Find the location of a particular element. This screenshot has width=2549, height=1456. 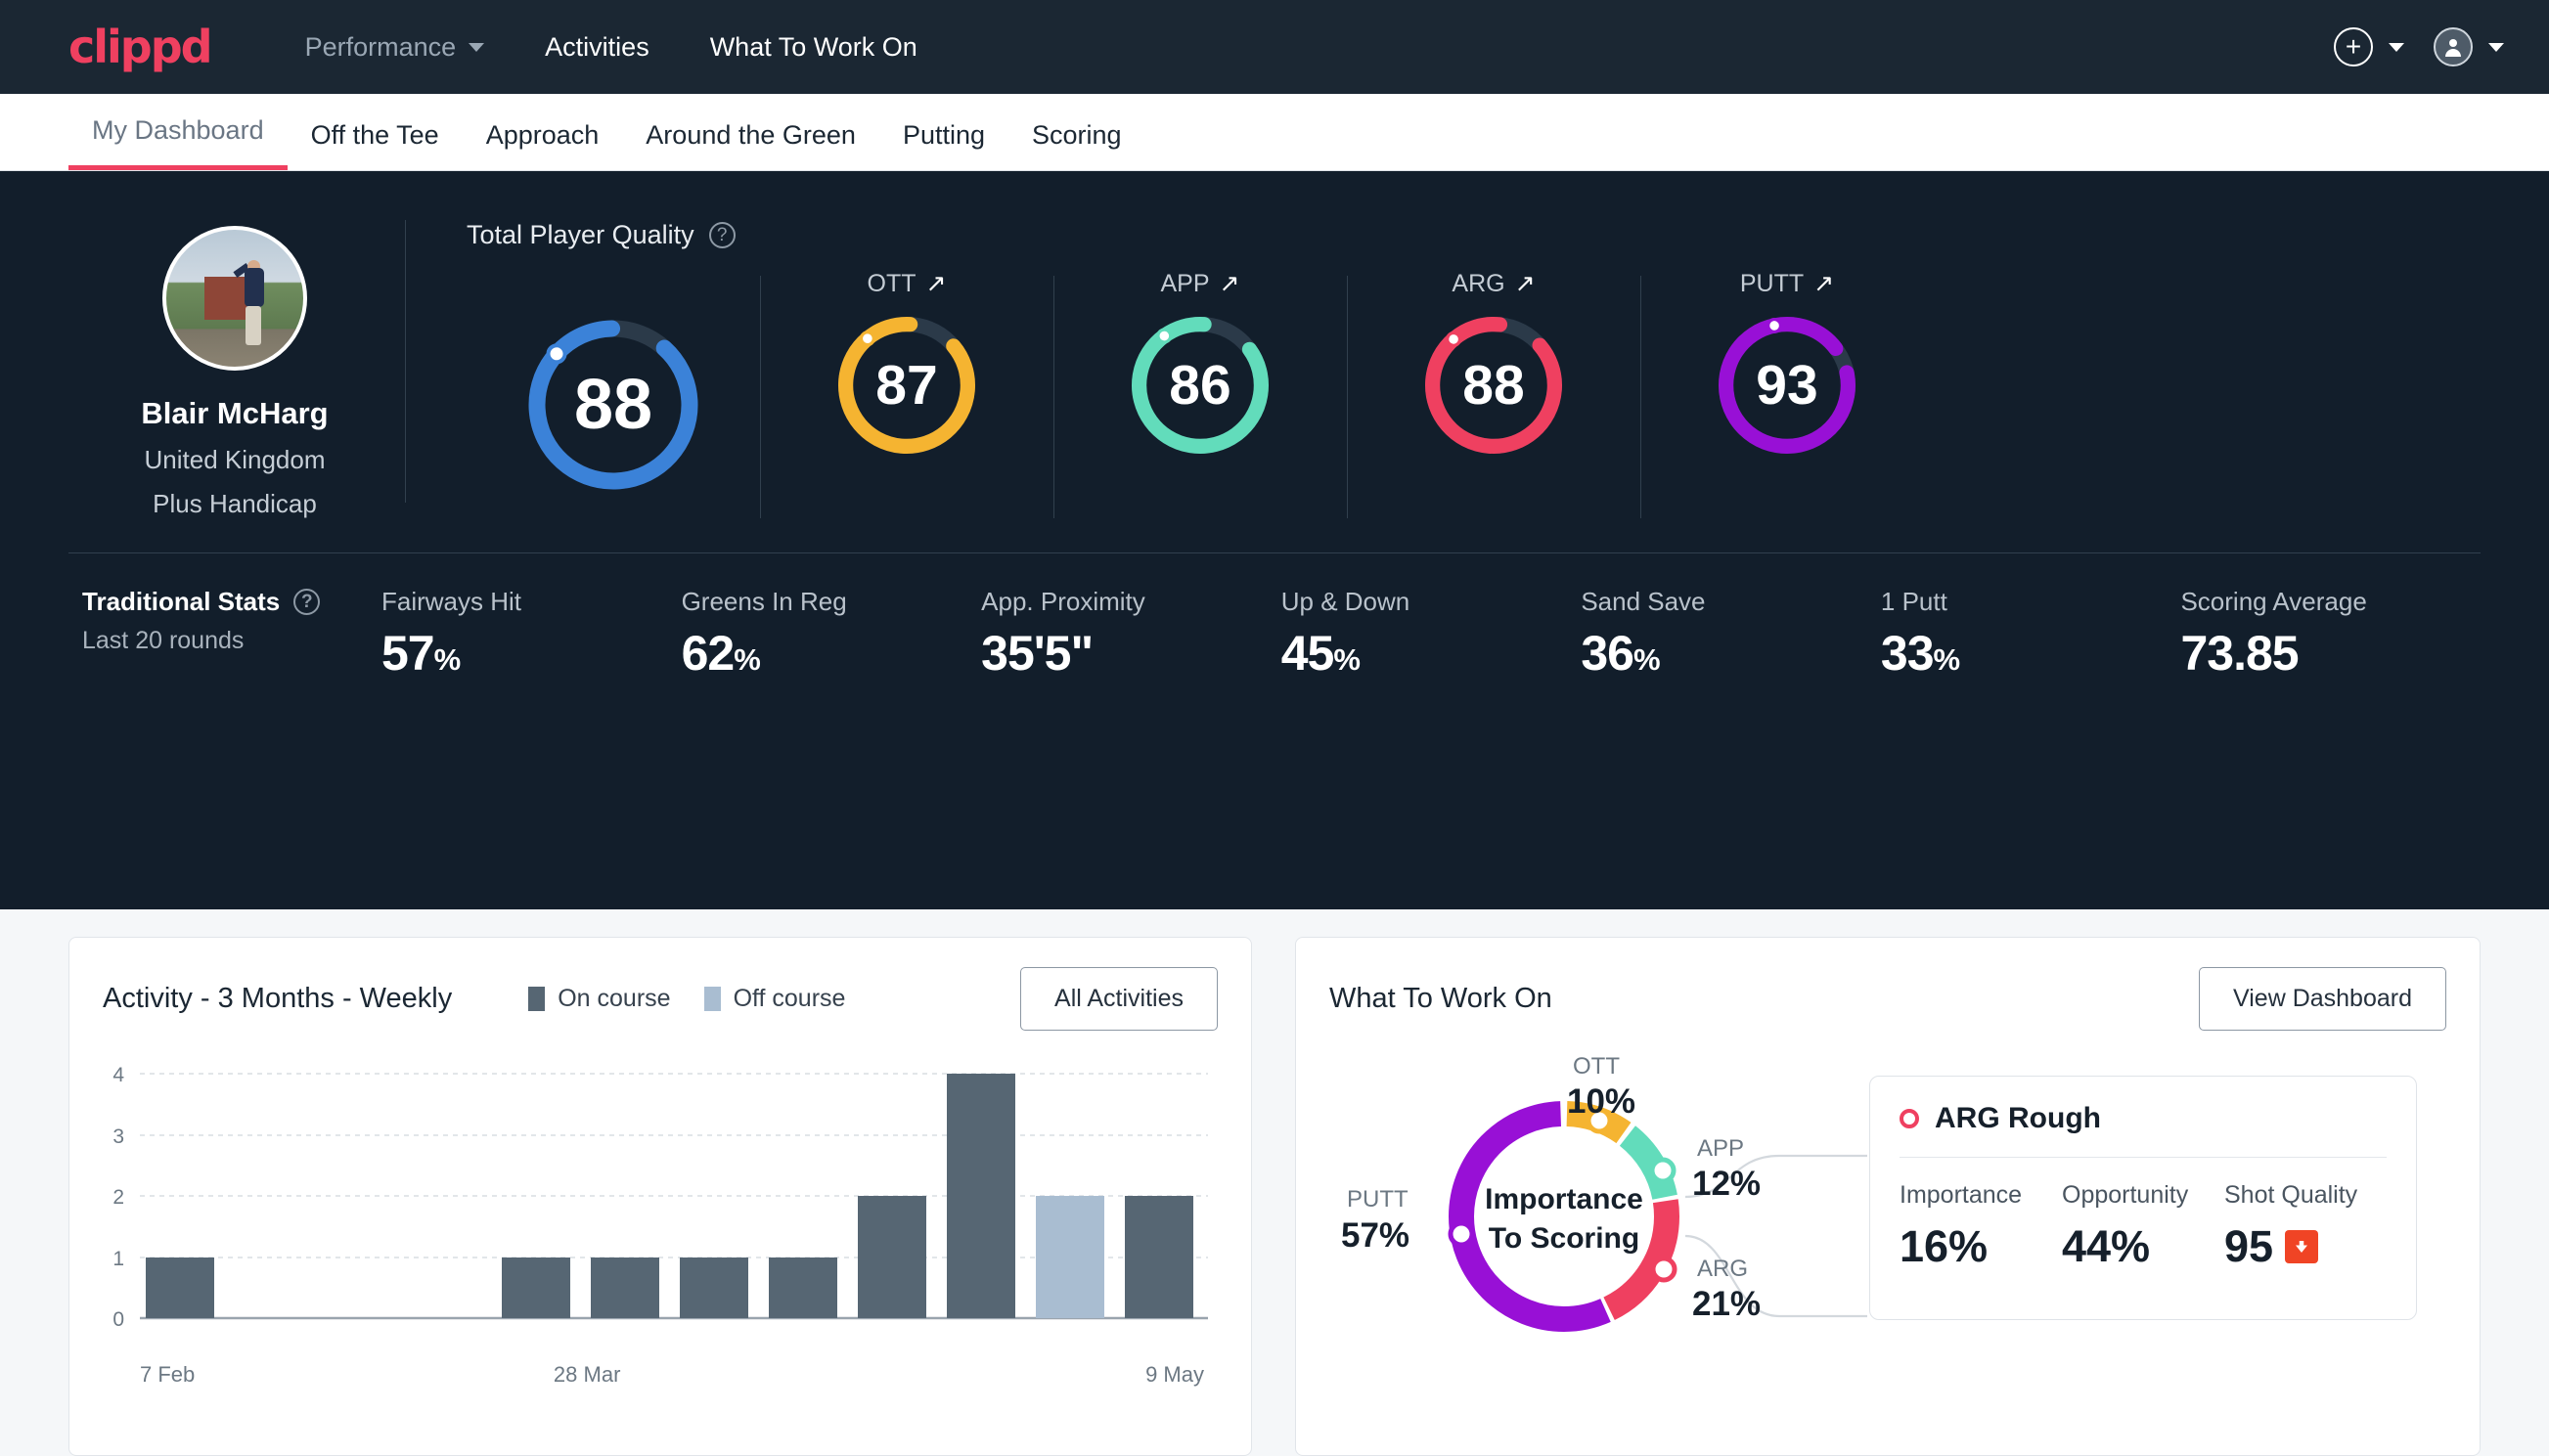

clippd-logo: clippd is located at coordinates (140, 47).